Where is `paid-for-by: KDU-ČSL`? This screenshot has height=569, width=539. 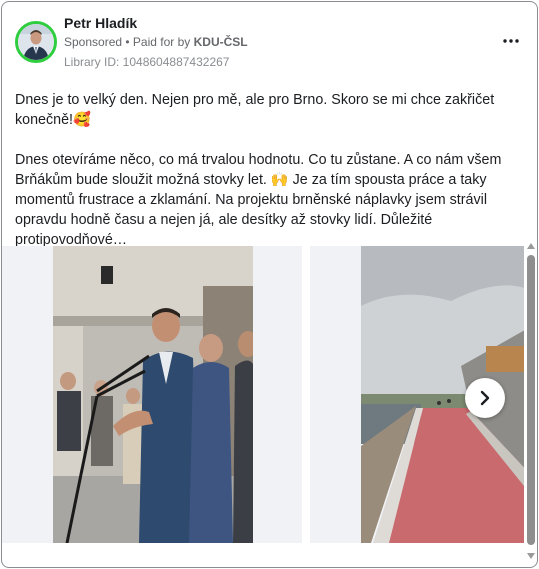
paid-for-by: KDU-ČSL is located at coordinates (220, 42).